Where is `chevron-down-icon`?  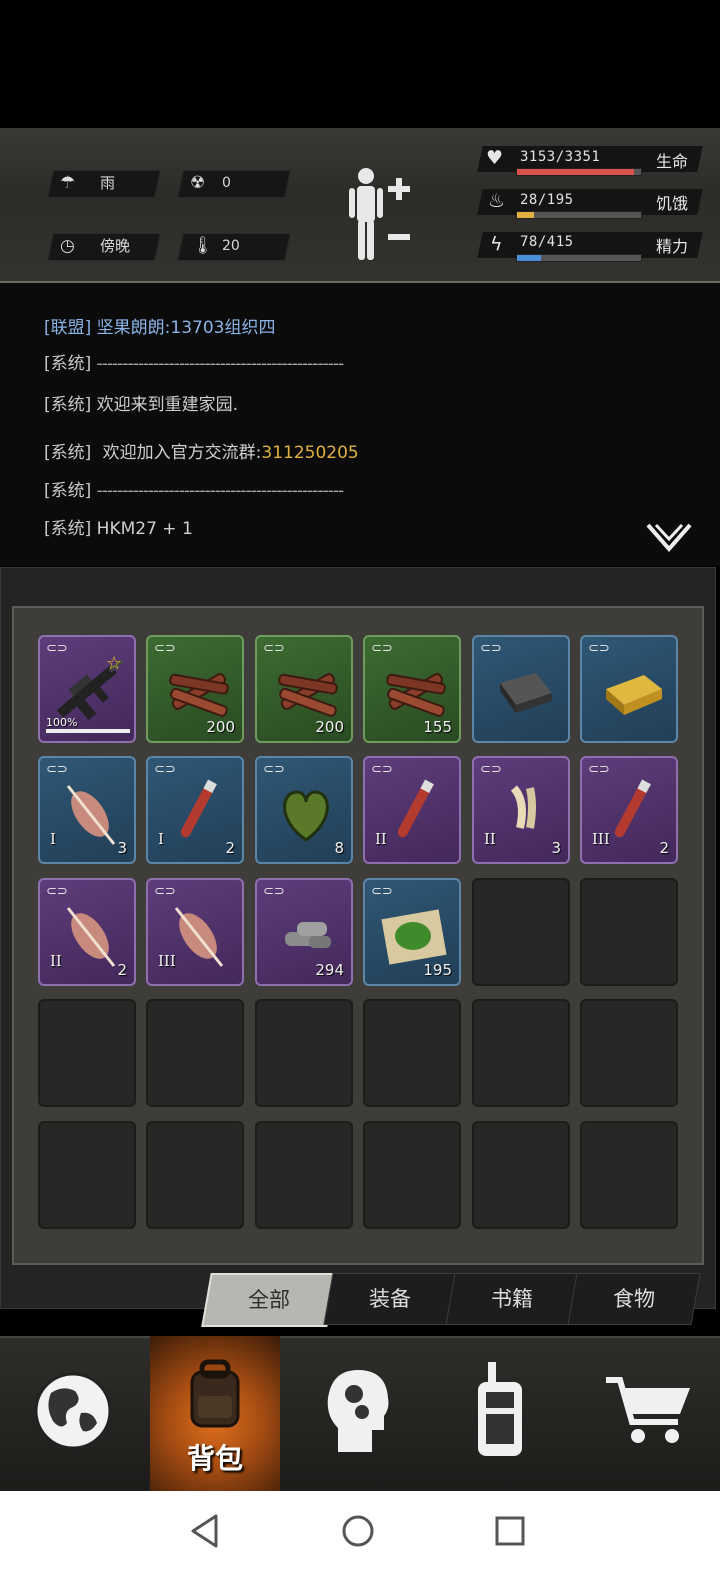 chevron-down-icon is located at coordinates (669, 538).